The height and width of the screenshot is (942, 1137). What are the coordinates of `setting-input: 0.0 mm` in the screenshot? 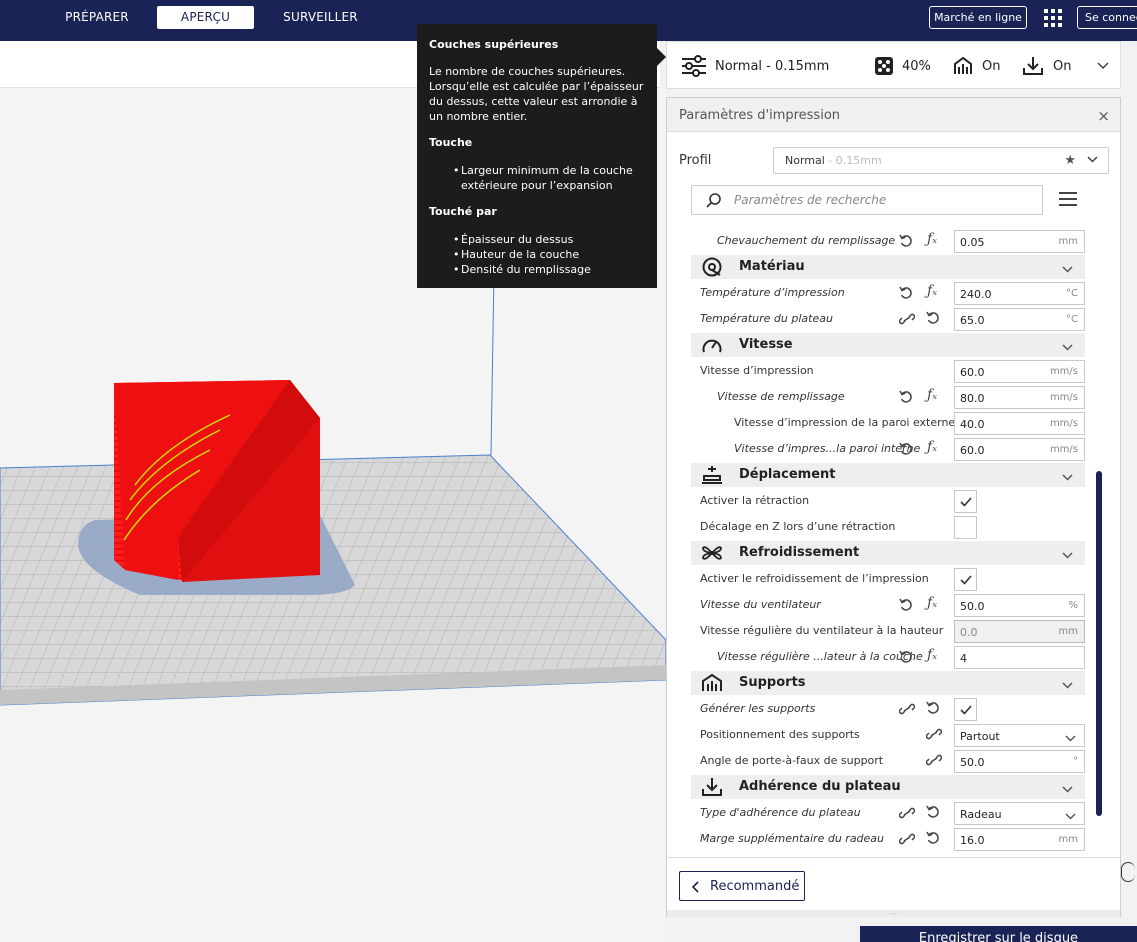 It's located at (1019, 631).